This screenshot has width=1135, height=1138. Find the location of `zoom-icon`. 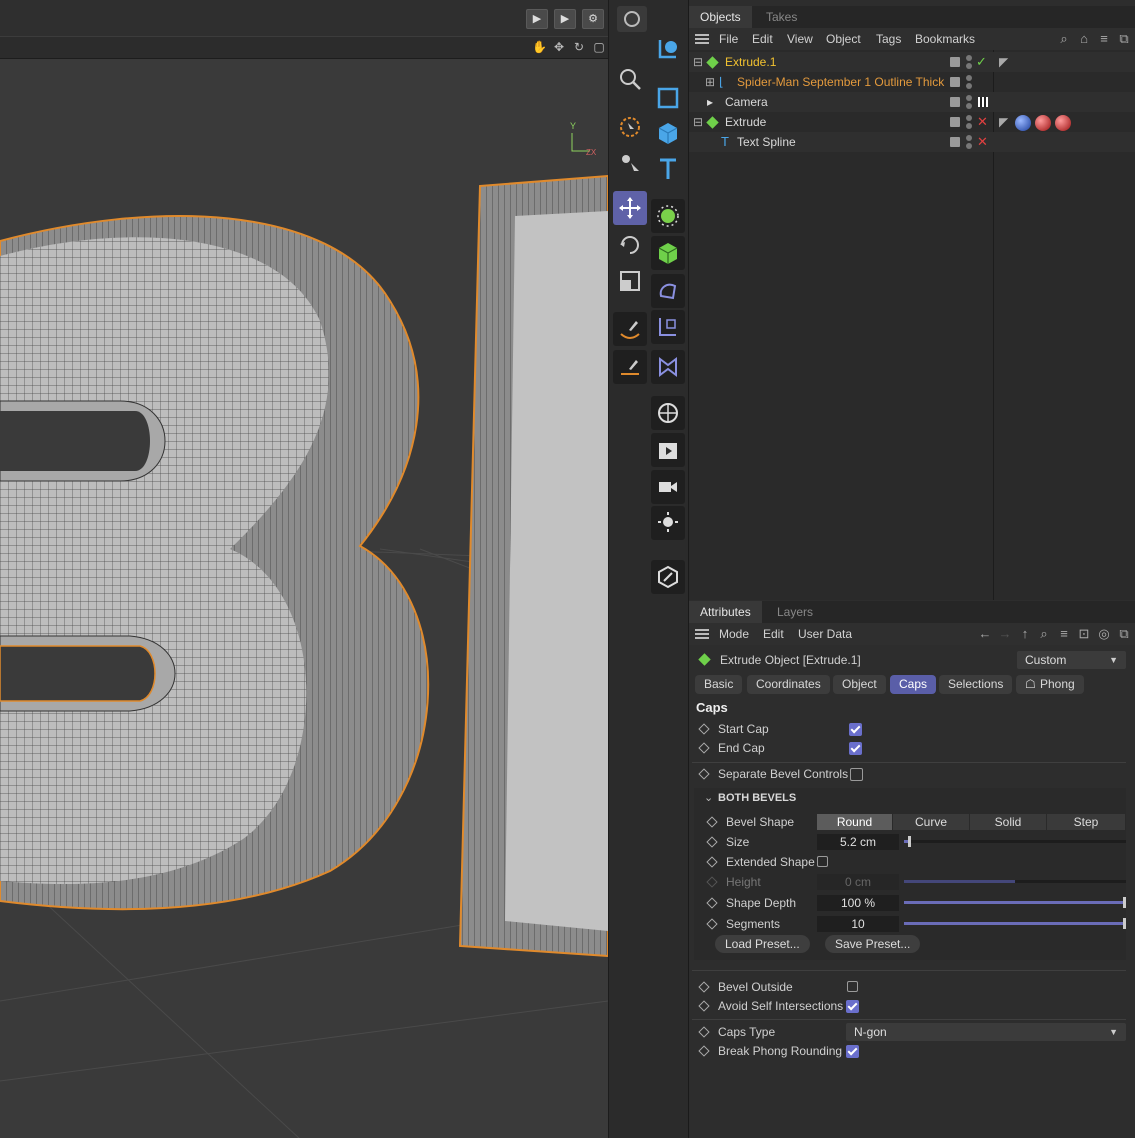

zoom-icon is located at coordinates (630, 79).